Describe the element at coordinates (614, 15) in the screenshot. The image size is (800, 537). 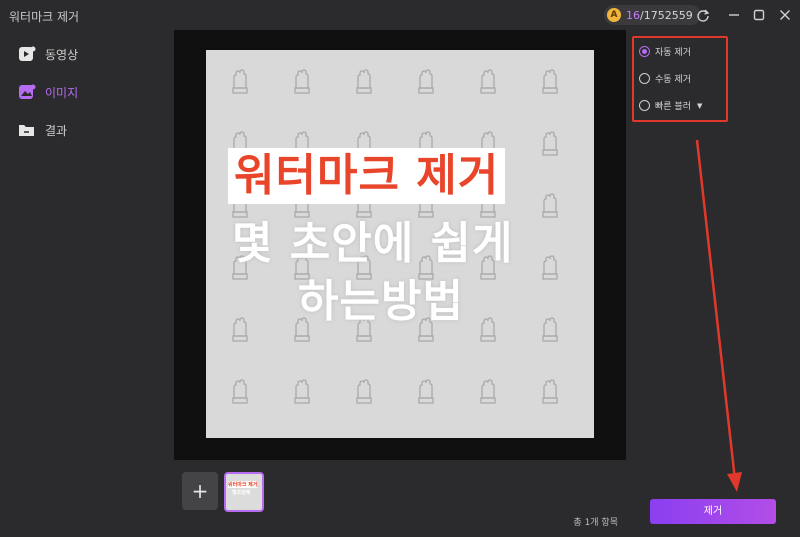
I see `coin-icon: A` at that location.